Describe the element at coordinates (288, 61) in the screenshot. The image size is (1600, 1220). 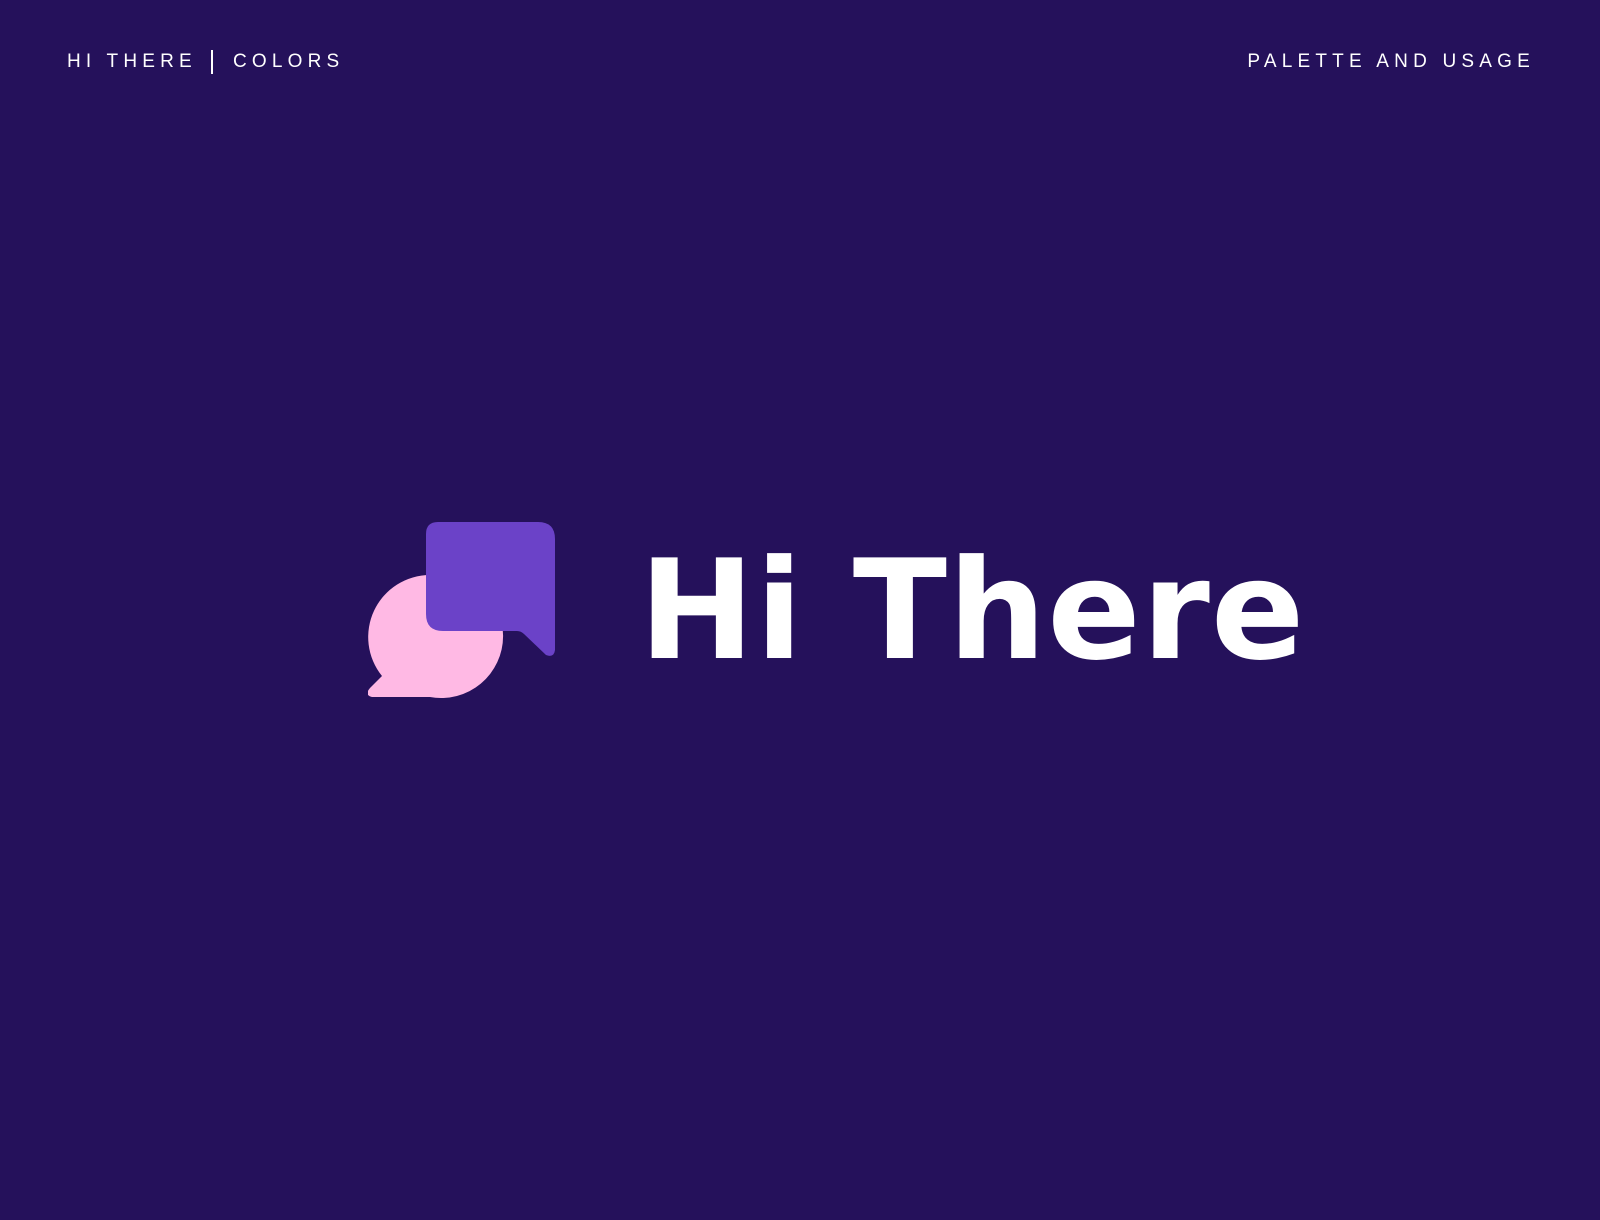
I see `section-label: COLORS` at that location.